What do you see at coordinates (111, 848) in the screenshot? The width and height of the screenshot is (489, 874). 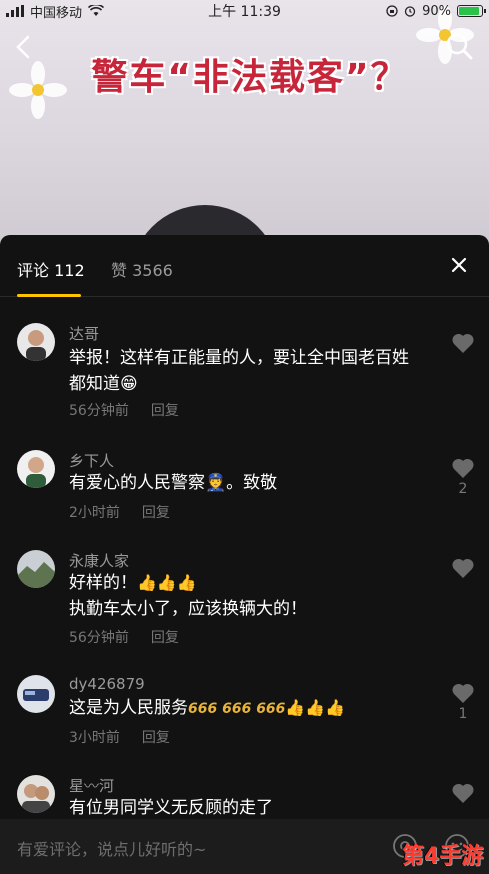 I see `comment-input: 有爱评论，说点儿好听的~` at bounding box center [111, 848].